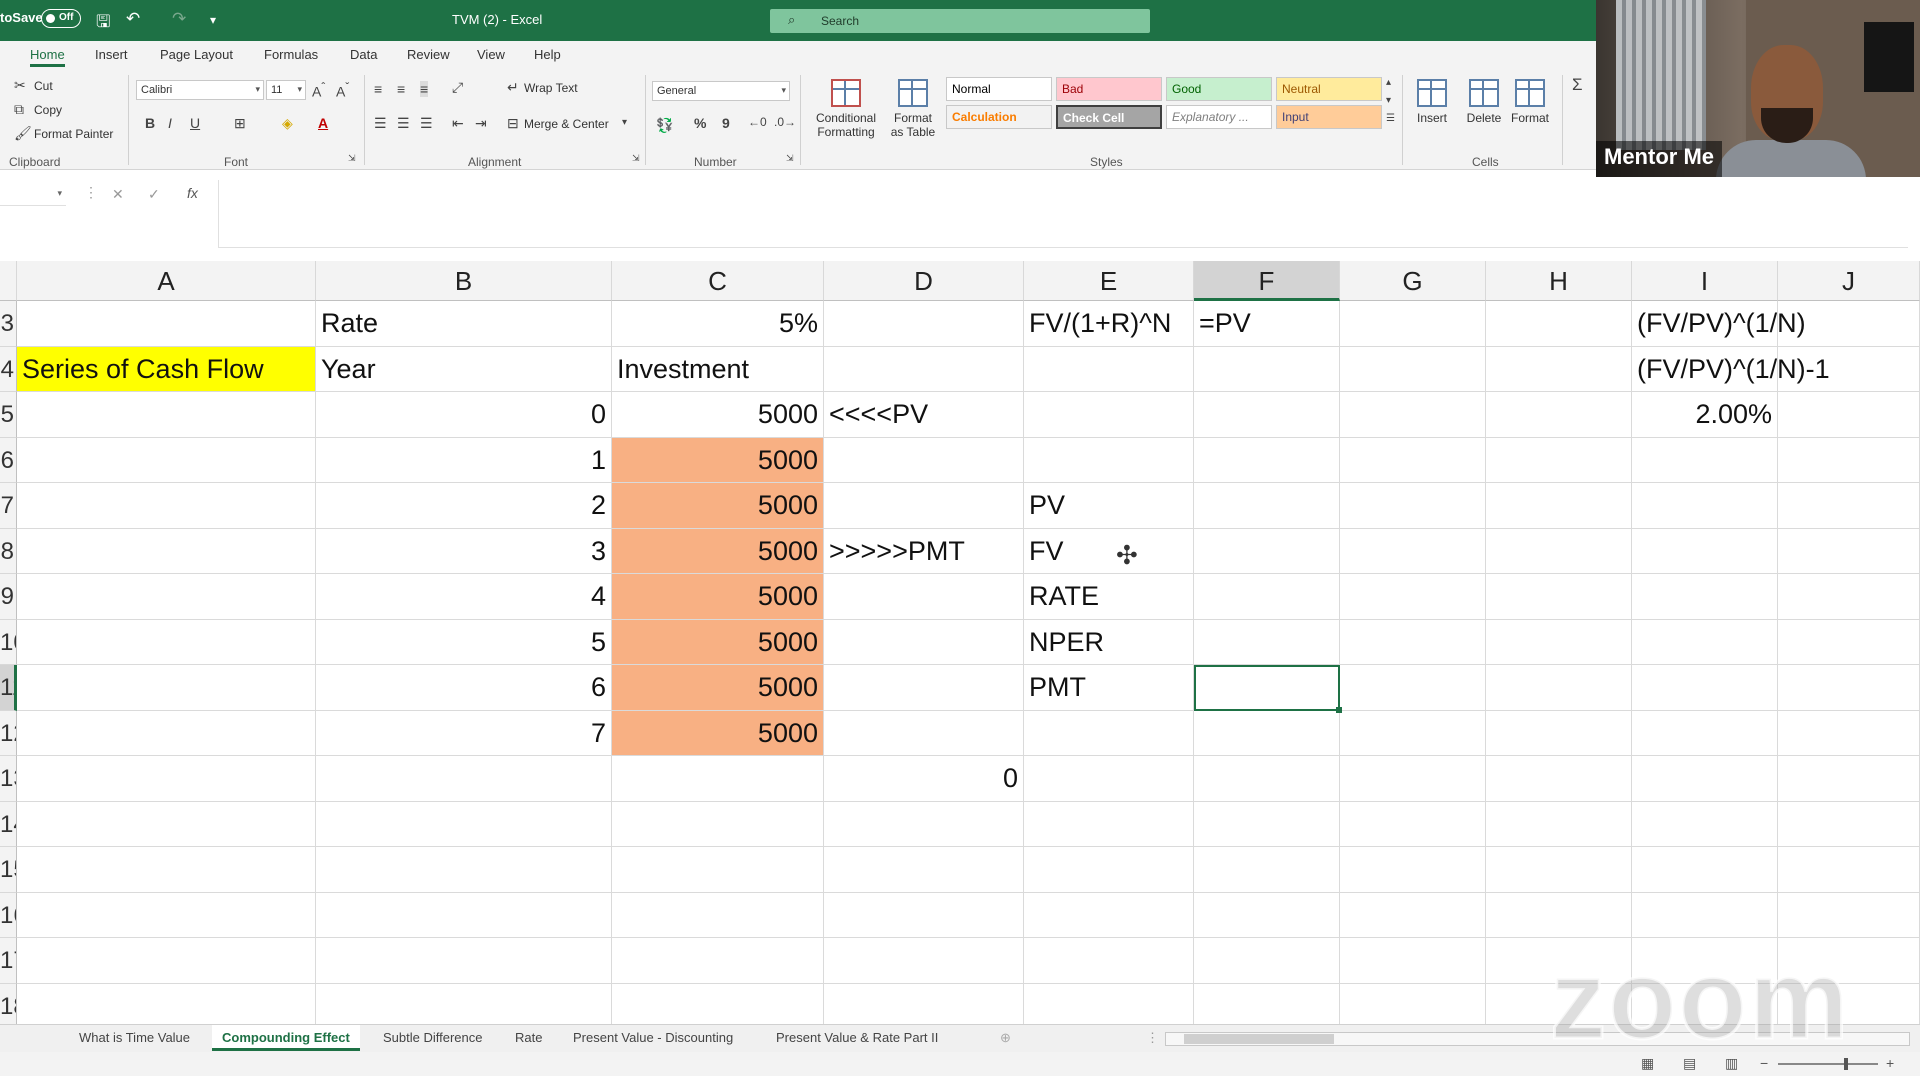  I want to click on align-left-icon: ☰, so click(380, 123).